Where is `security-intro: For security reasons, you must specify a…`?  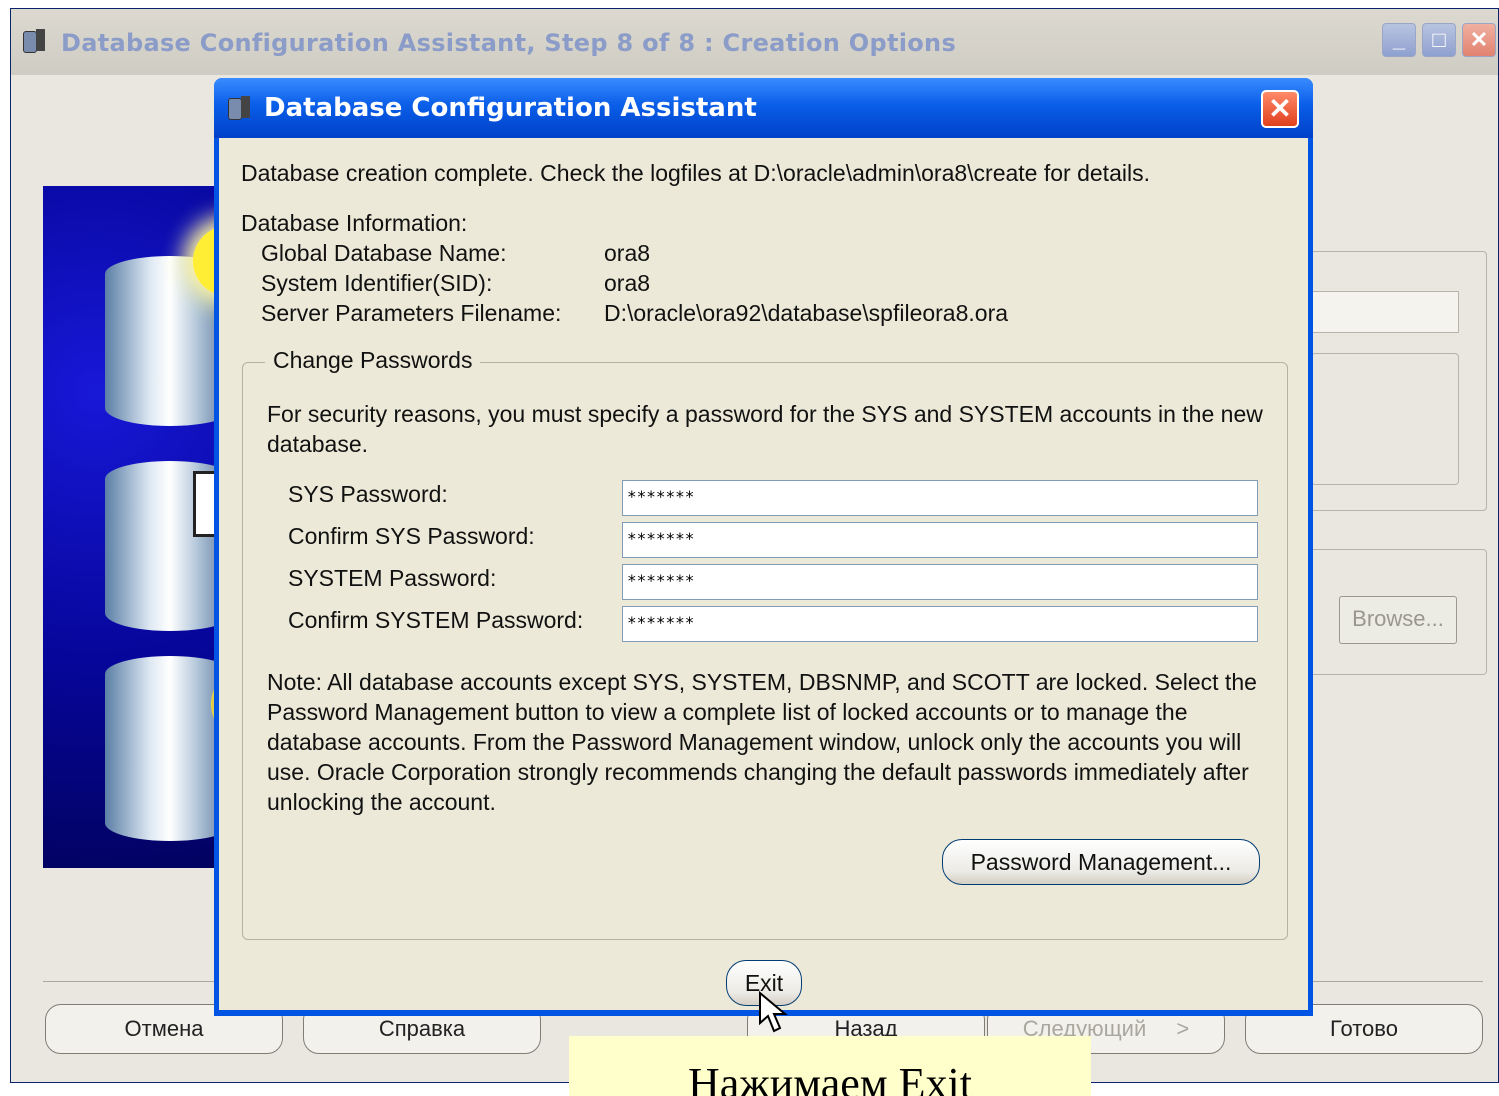
security-intro: For security reasons, you must specify a… is located at coordinates (765, 429).